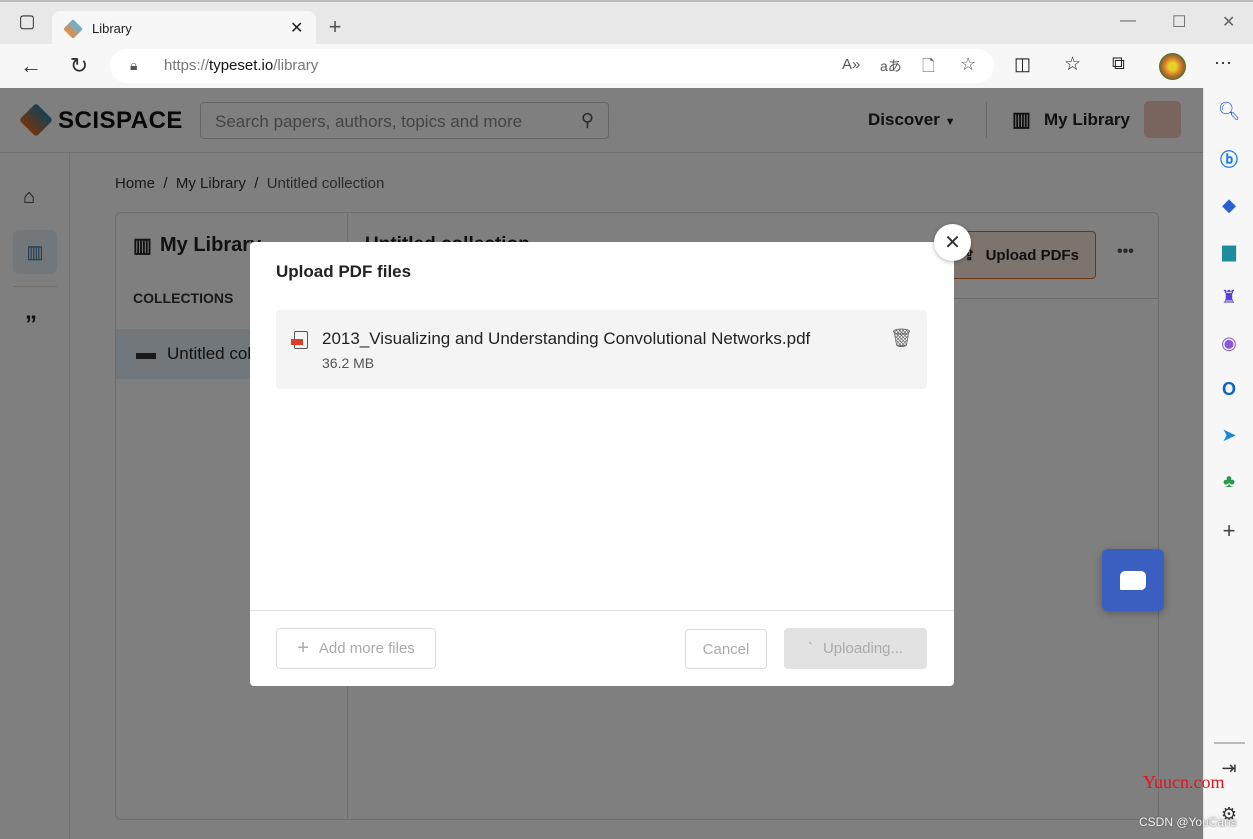  I want to click on close-modal-button: ✕, so click(952, 242).